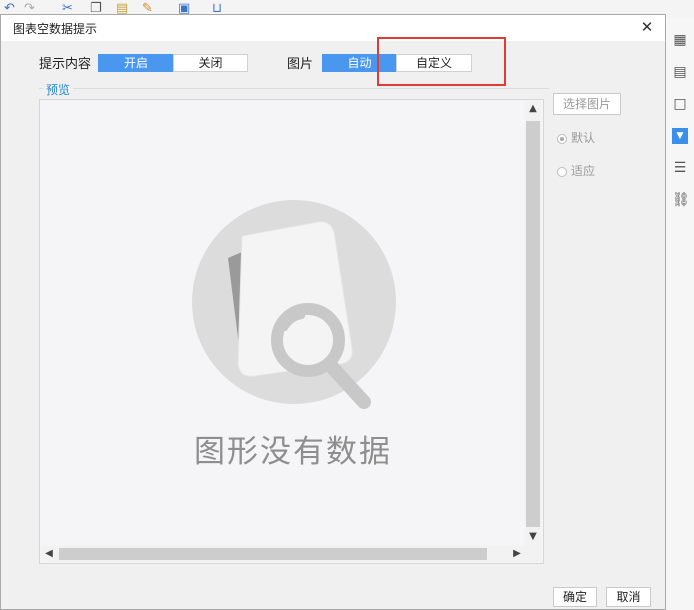 The image size is (694, 610). What do you see at coordinates (533, 554) in the screenshot?
I see `scroll-corner` at bounding box center [533, 554].